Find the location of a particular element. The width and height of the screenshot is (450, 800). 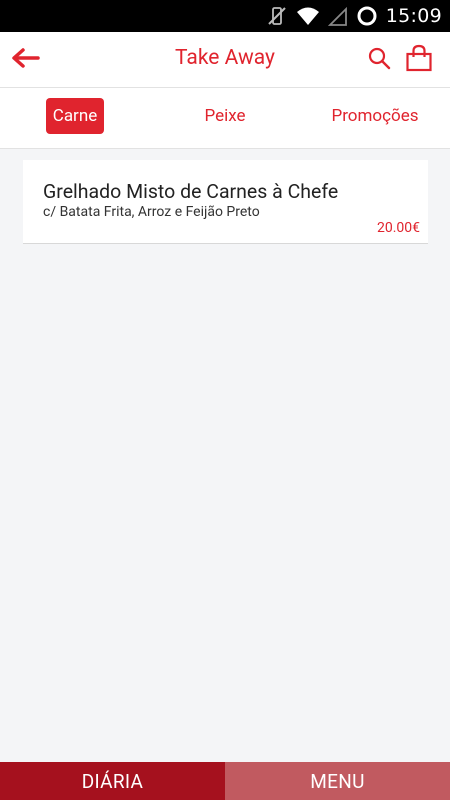

tab-carne: Carne is located at coordinates (75, 116).